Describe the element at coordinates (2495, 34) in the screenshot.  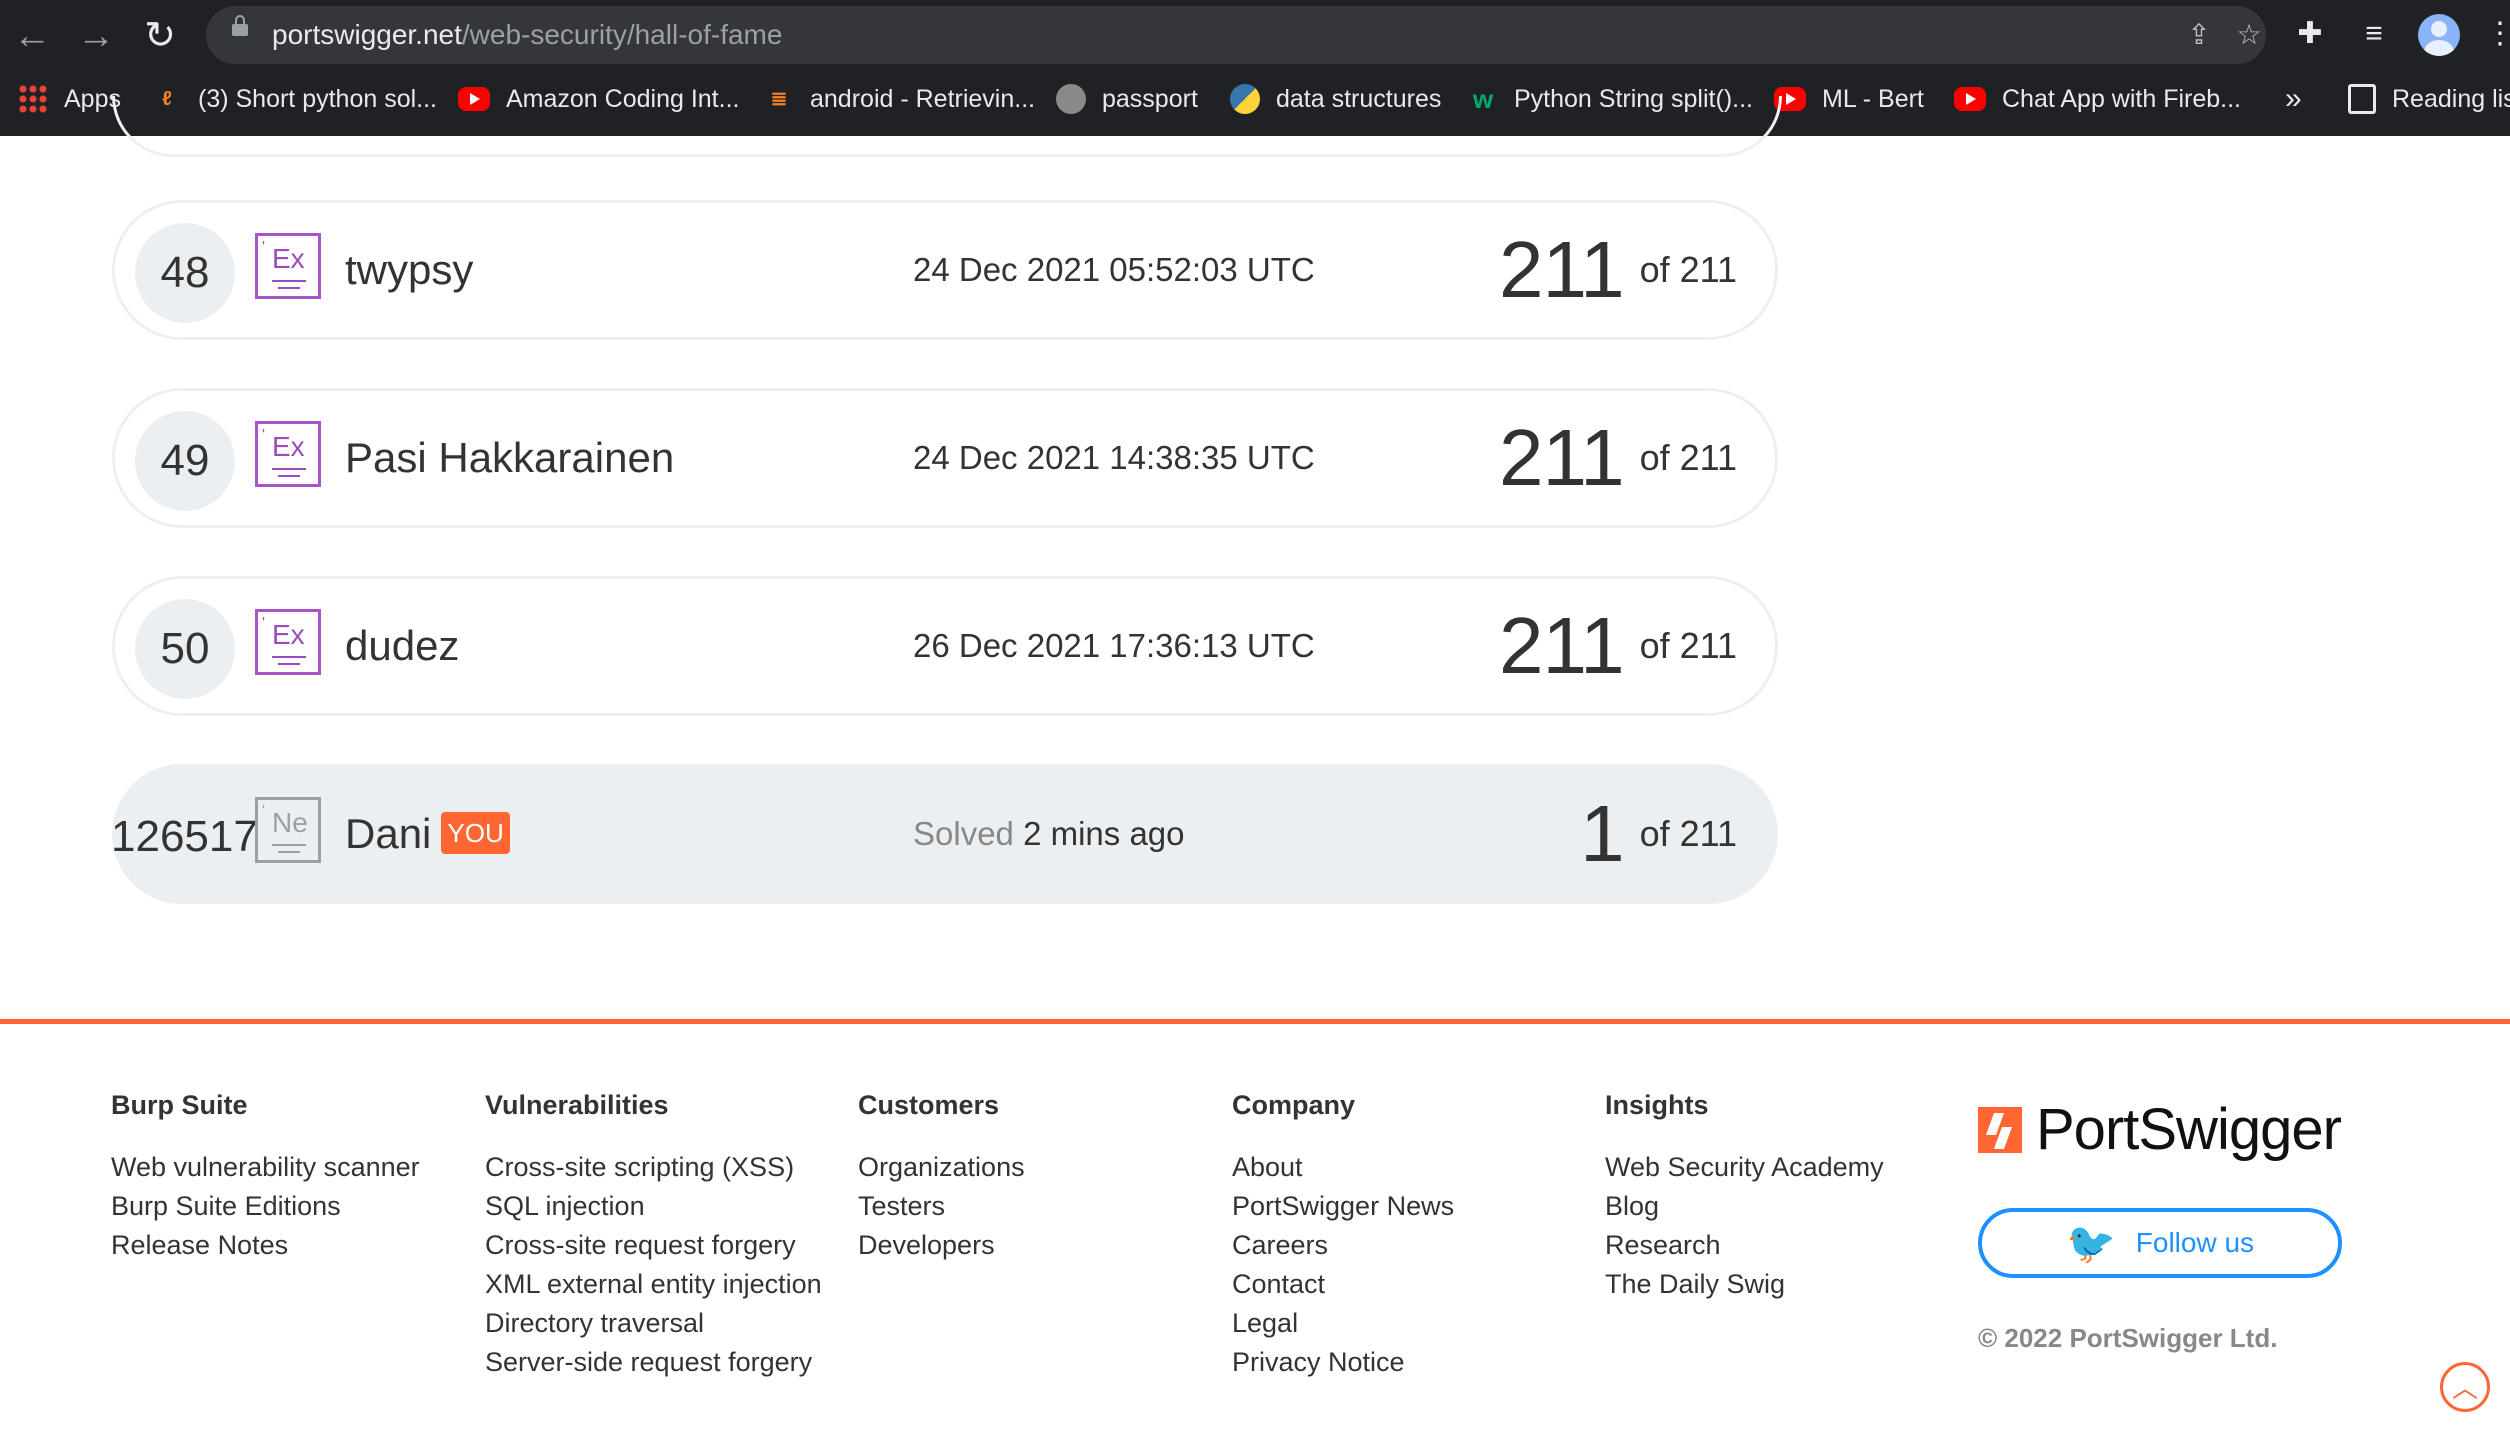
I see `menu-kebab-icon: ⋮` at that location.